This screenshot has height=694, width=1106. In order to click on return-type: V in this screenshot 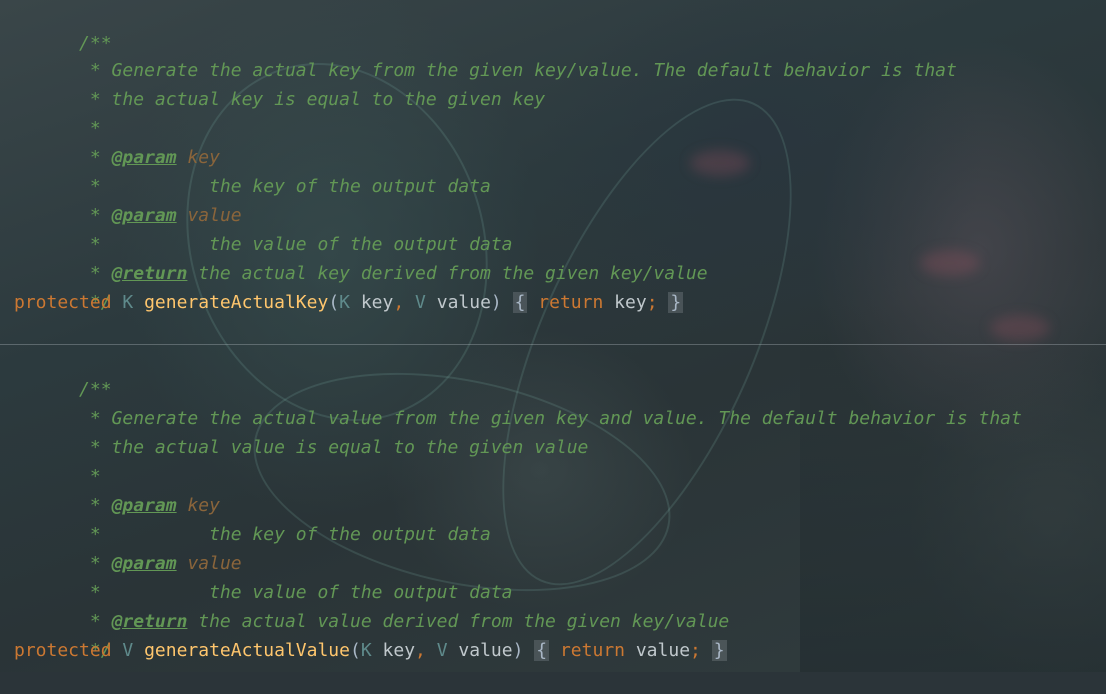, I will do `click(128, 650)`.